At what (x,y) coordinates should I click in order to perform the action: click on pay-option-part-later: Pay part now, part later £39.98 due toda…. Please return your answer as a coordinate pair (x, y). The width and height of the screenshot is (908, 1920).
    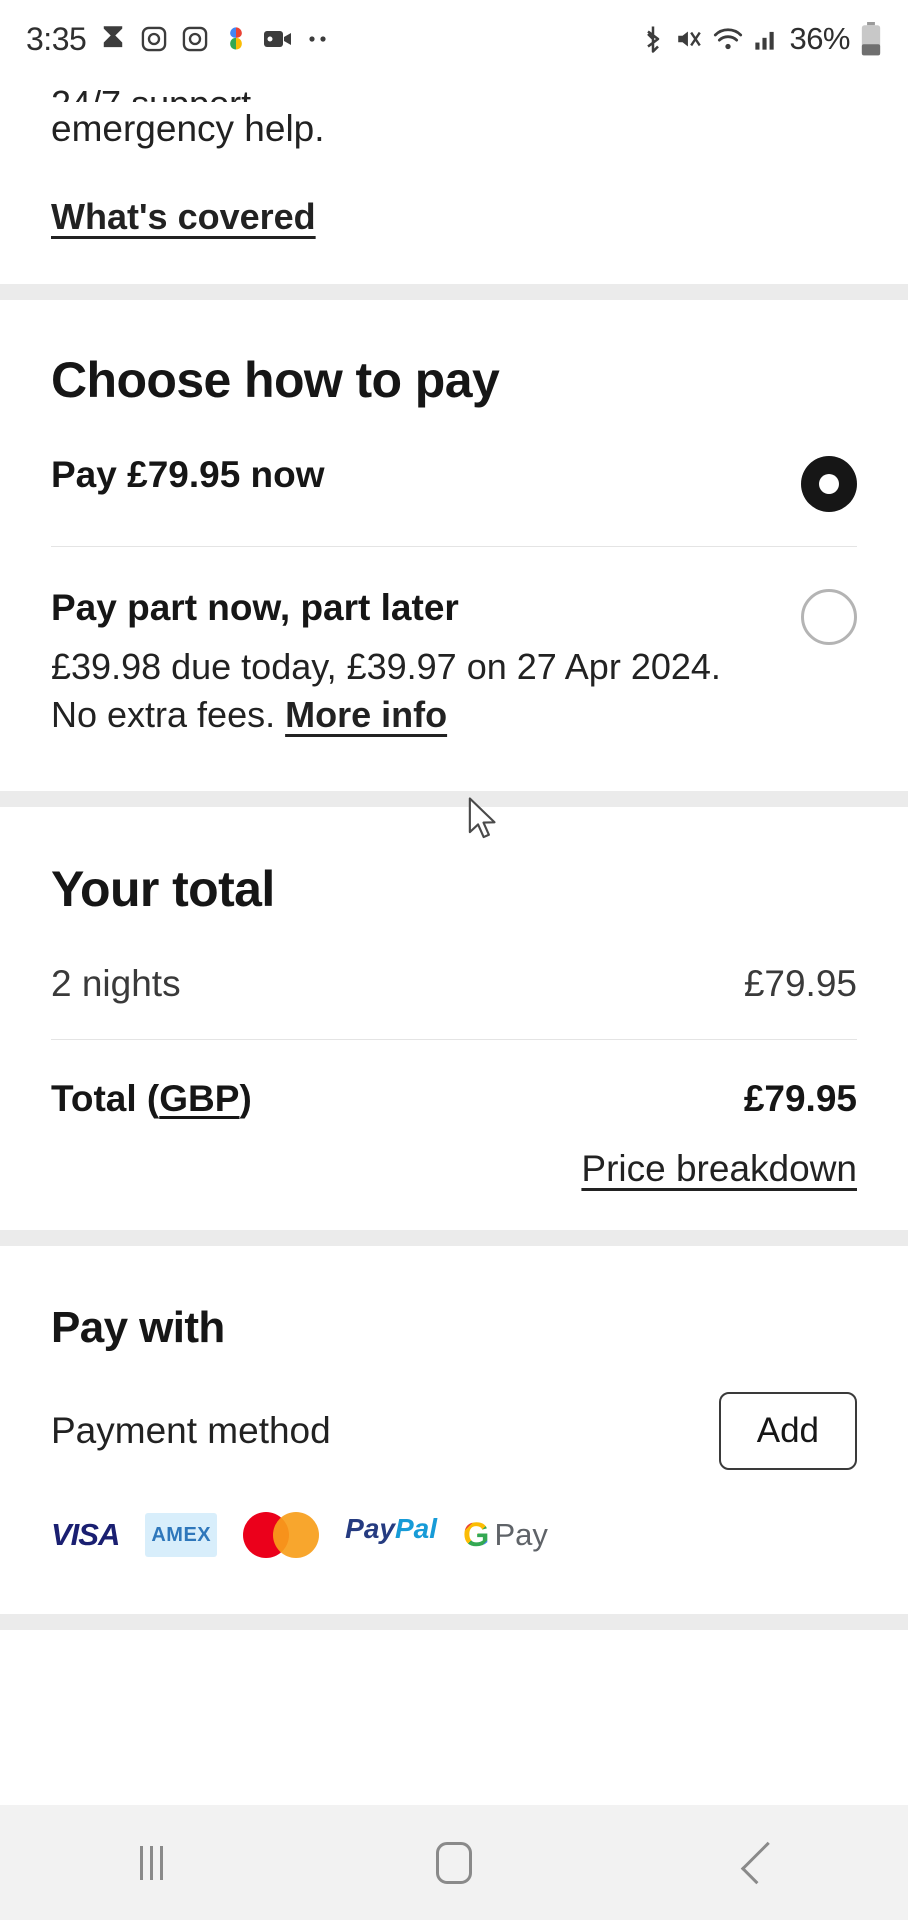
    Looking at the image, I should click on (454, 658).